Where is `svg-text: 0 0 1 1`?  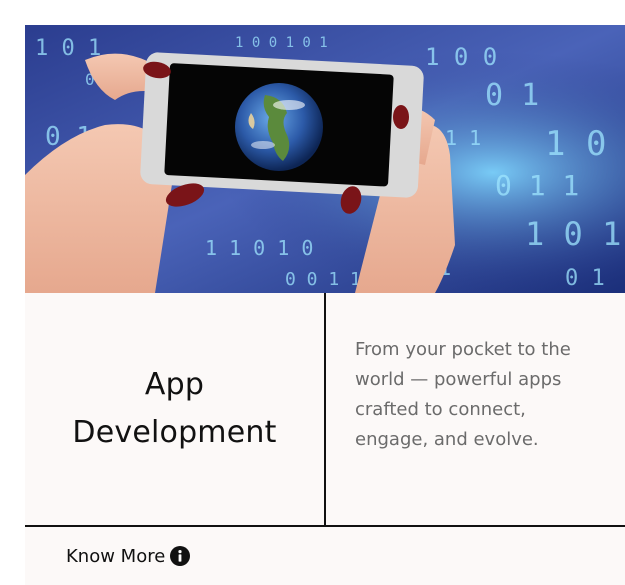
svg-text: 0 0 1 1 is located at coordinates (323, 279).